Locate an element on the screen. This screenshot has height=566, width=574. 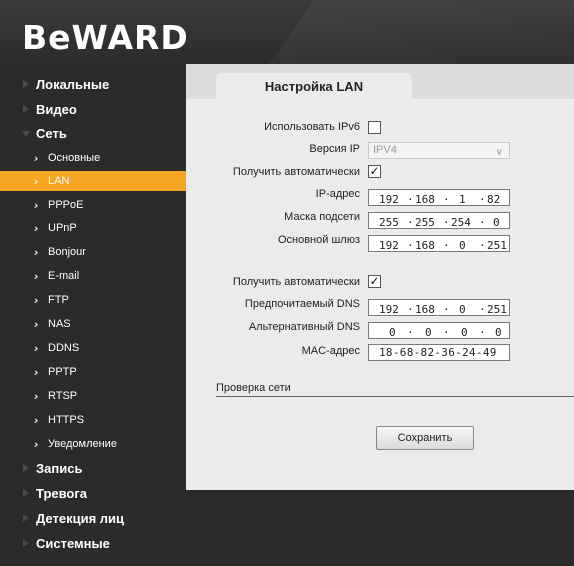
sidebar-item-label: UPnP is located at coordinates (62, 228).